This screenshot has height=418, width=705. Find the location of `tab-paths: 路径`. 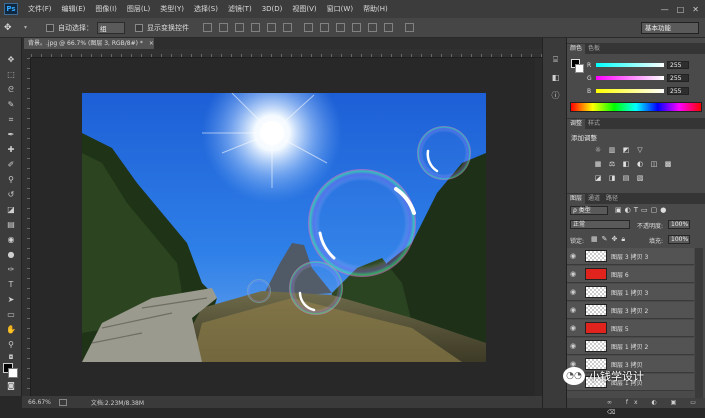

tab-paths: 路径 is located at coordinates (612, 199).